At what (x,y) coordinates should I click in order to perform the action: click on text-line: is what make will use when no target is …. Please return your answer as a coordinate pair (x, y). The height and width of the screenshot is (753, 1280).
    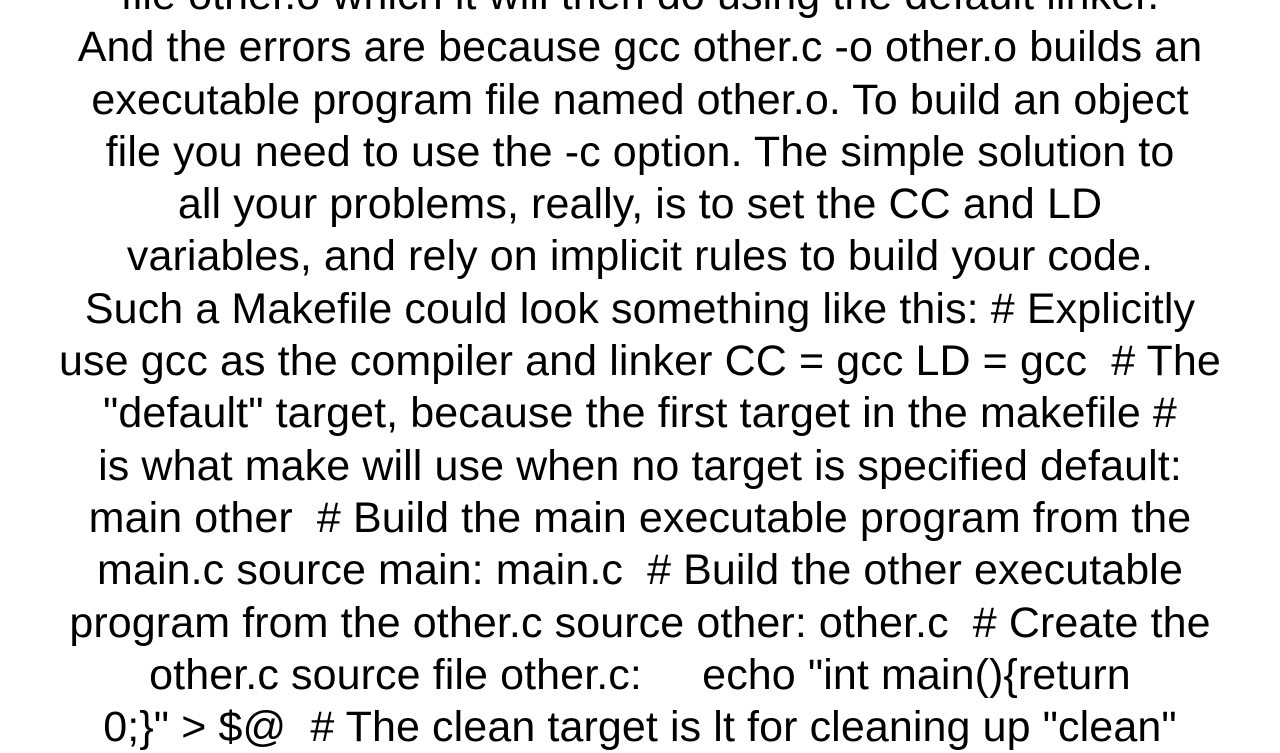
    Looking at the image, I should click on (640, 465).